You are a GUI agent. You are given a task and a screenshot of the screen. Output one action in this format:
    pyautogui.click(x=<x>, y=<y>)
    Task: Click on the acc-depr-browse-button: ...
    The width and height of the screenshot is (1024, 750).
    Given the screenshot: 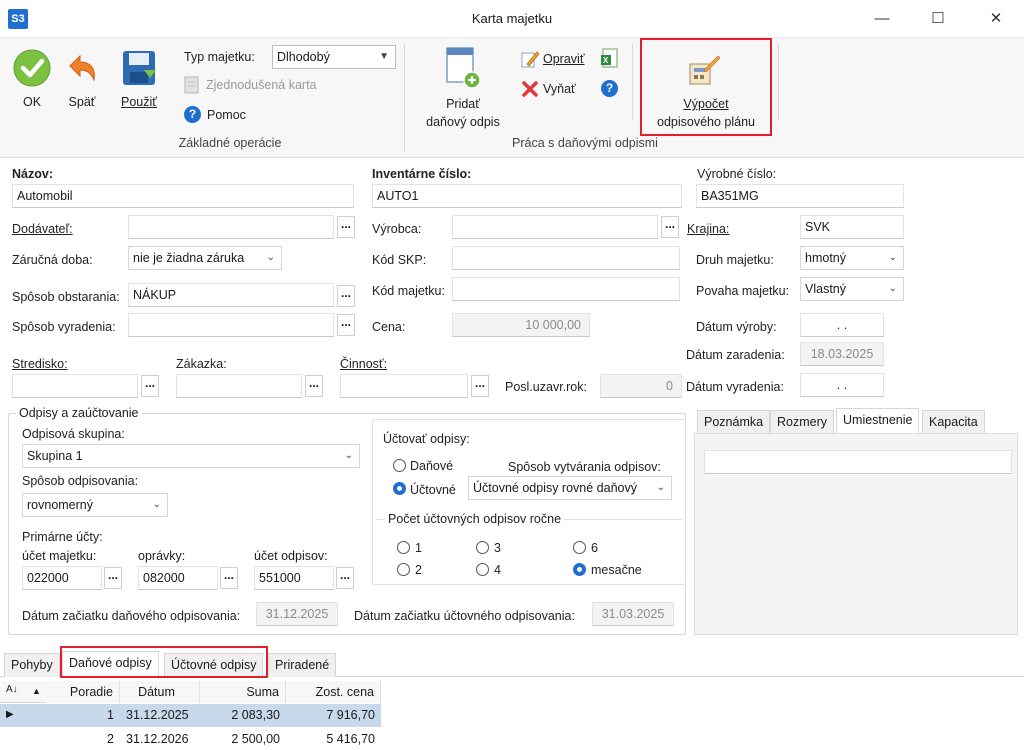 What is the action you would take?
    pyautogui.click(x=345, y=578)
    